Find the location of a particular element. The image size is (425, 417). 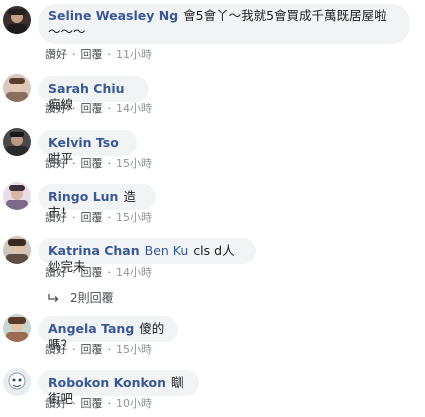

comment-author-link: Seline Weasley Ng is located at coordinates (113, 15).